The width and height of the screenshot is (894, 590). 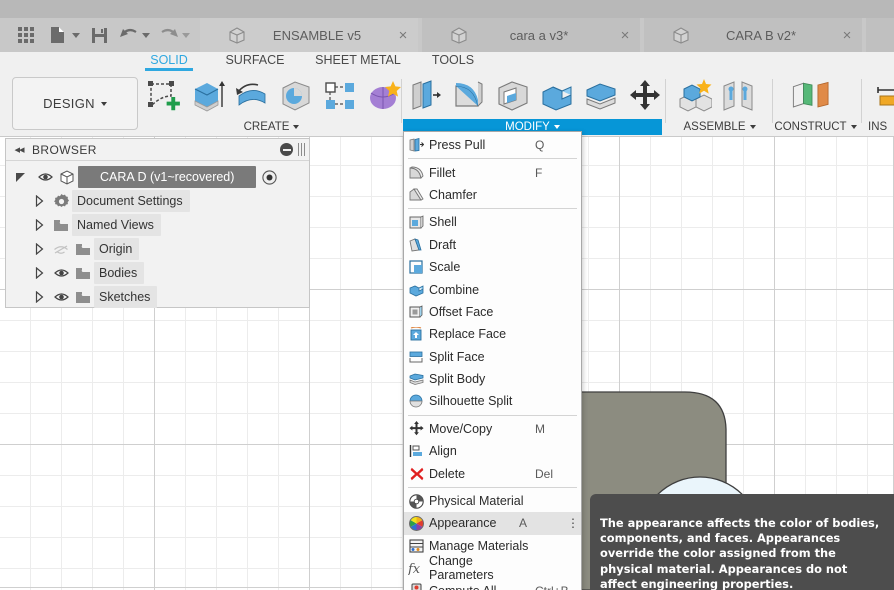 I want to click on workspace-switcher-button: DESIGN, so click(x=75, y=103).